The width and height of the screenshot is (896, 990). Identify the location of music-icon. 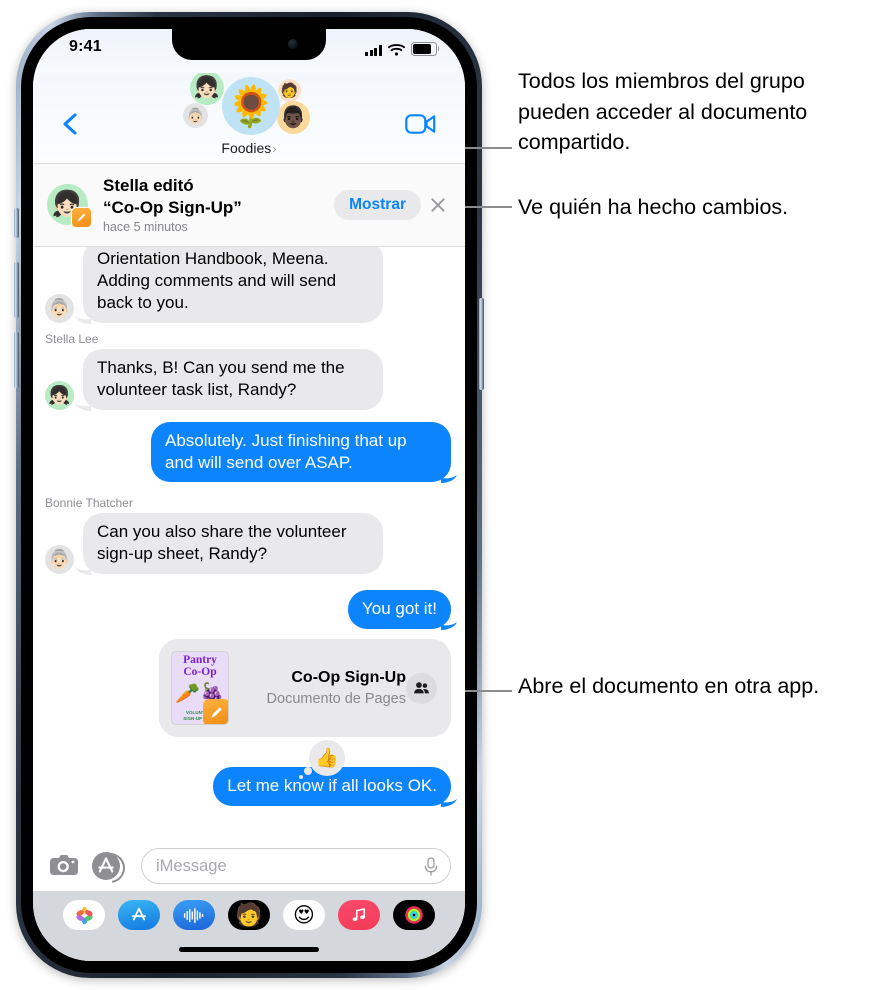
(359, 915).